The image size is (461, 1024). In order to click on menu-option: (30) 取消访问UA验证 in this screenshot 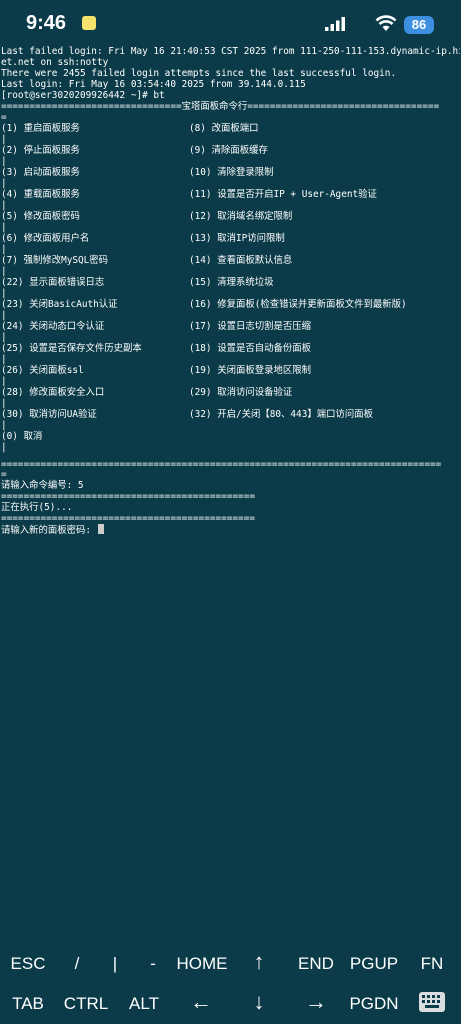, I will do `click(49, 414)`.